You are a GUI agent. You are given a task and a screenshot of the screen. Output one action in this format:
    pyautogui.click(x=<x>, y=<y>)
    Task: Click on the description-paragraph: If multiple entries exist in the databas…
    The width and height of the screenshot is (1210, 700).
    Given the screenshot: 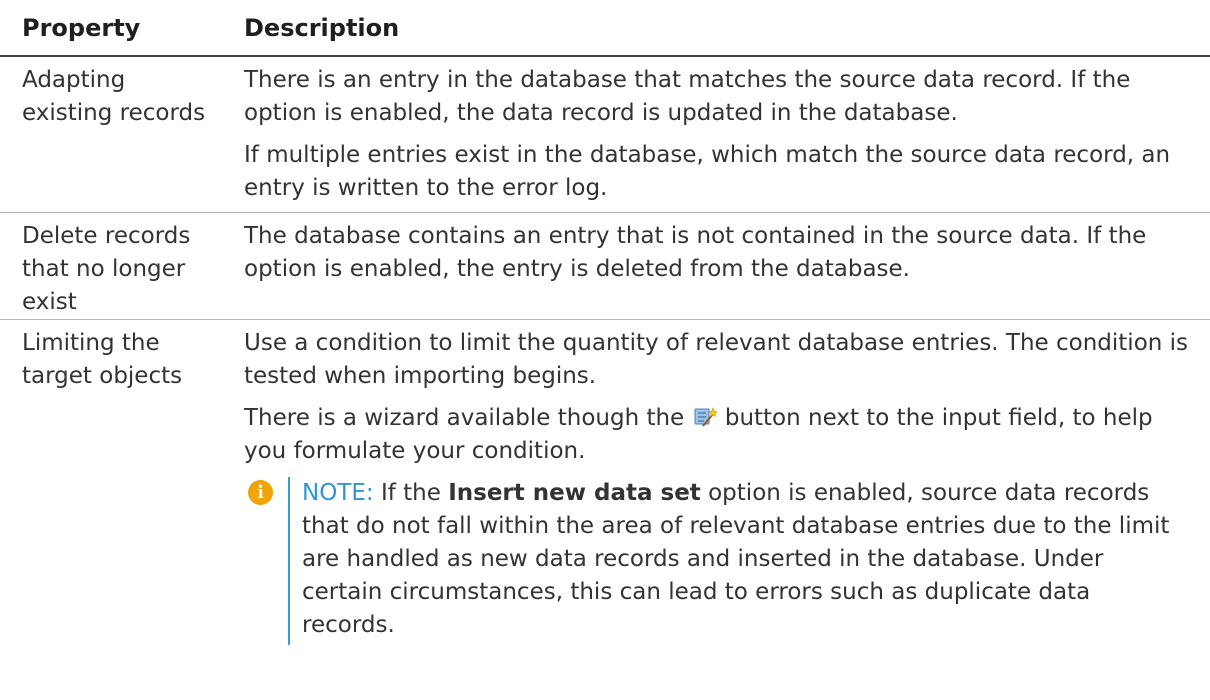 What is the action you would take?
    pyautogui.click(x=707, y=171)
    